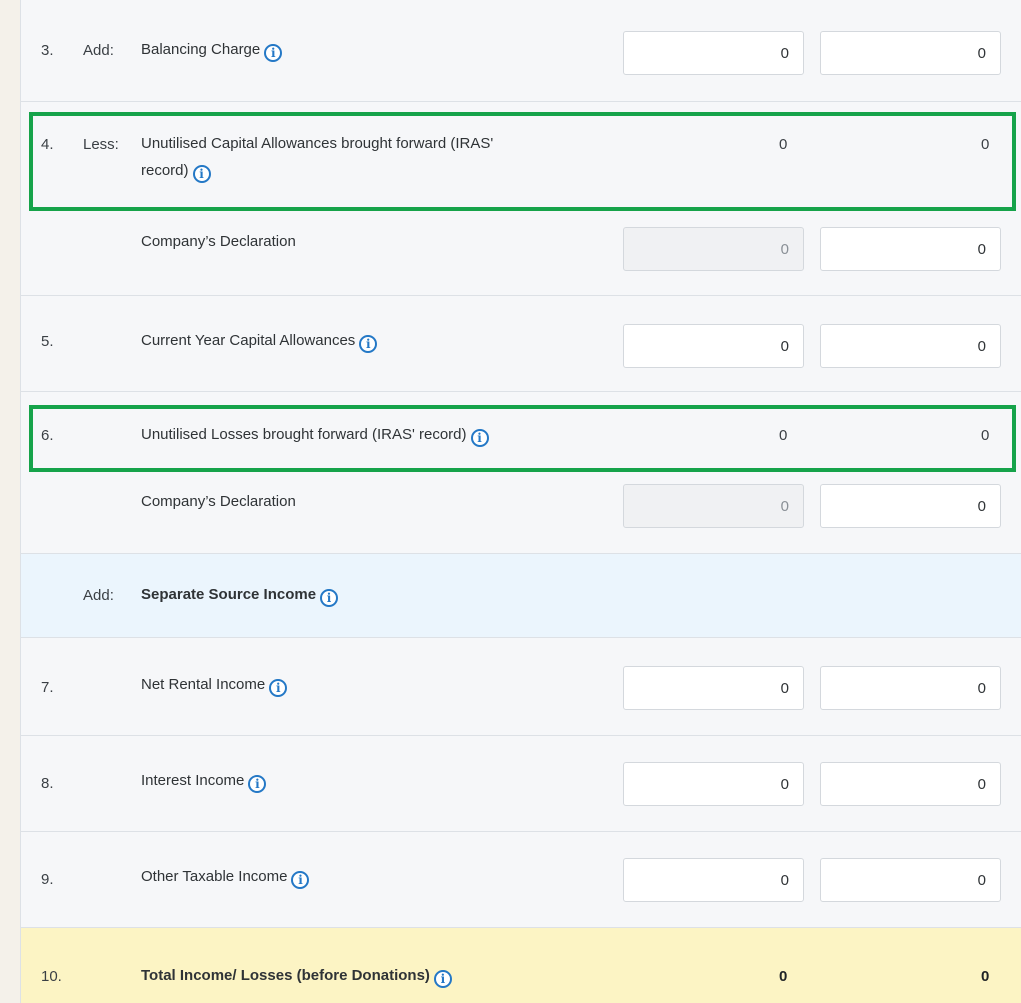 The height and width of the screenshot is (1003, 1021). I want to click on row-prefix: Add:, so click(98, 50).